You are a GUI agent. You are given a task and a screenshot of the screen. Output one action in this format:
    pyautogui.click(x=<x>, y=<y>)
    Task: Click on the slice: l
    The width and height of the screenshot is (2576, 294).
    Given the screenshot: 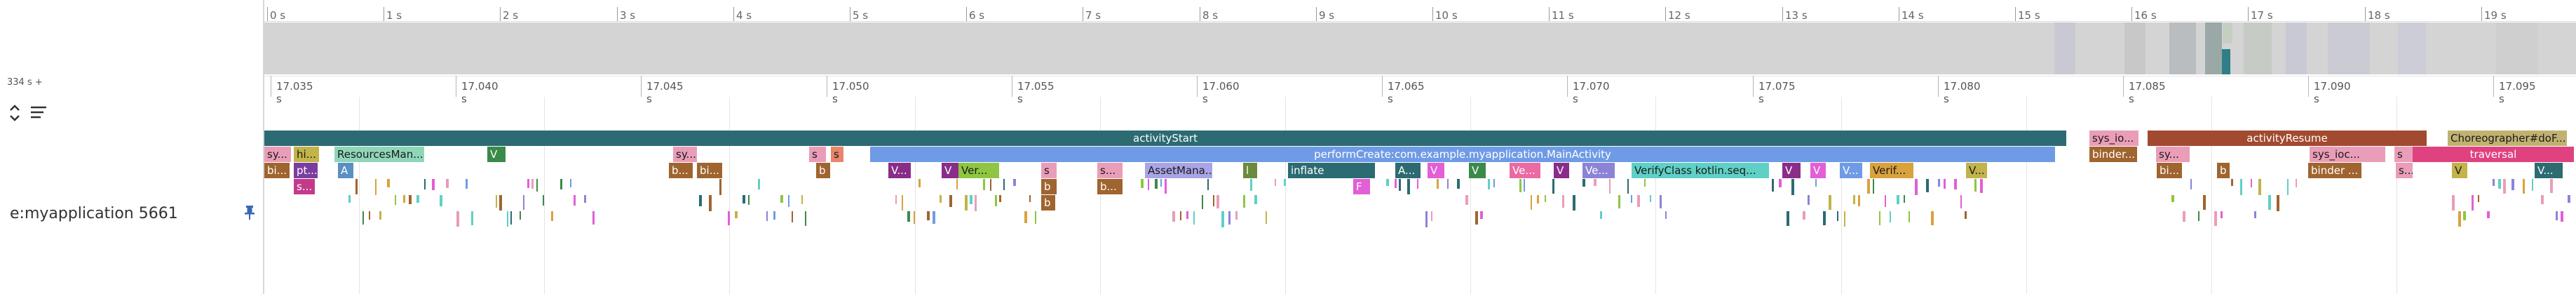 What is the action you would take?
    pyautogui.click(x=1250, y=170)
    